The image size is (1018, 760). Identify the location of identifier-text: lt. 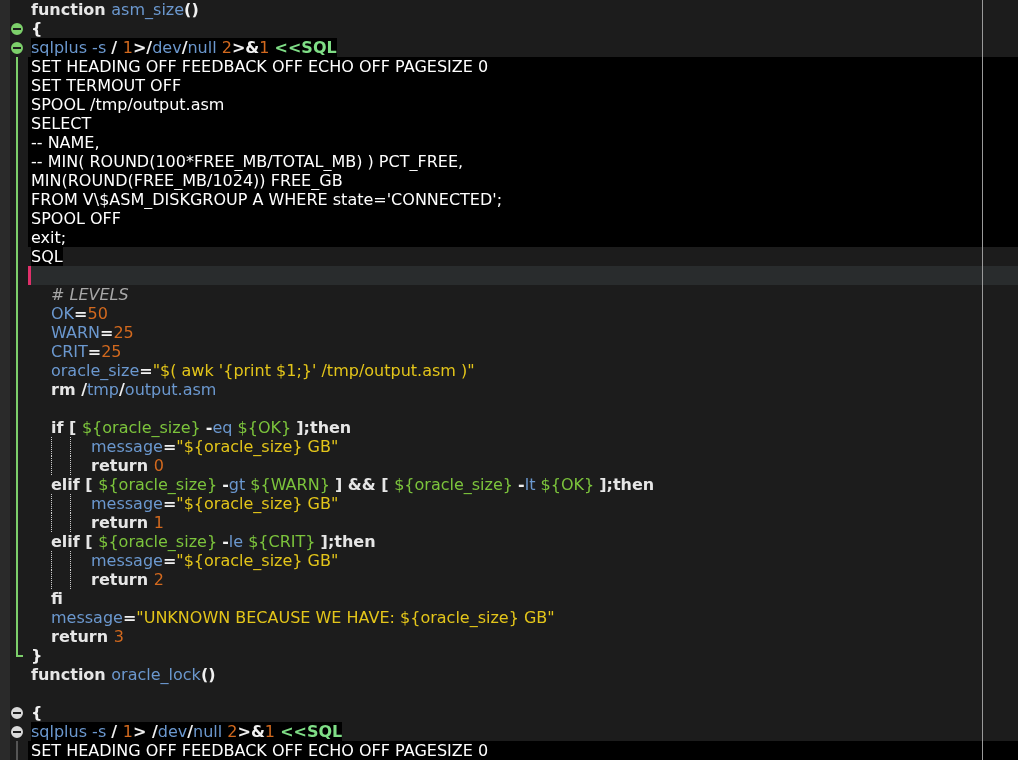
(530, 484).